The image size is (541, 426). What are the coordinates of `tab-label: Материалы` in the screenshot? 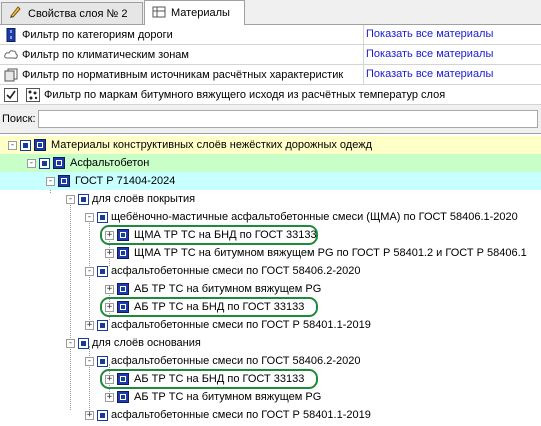 It's located at (200, 13).